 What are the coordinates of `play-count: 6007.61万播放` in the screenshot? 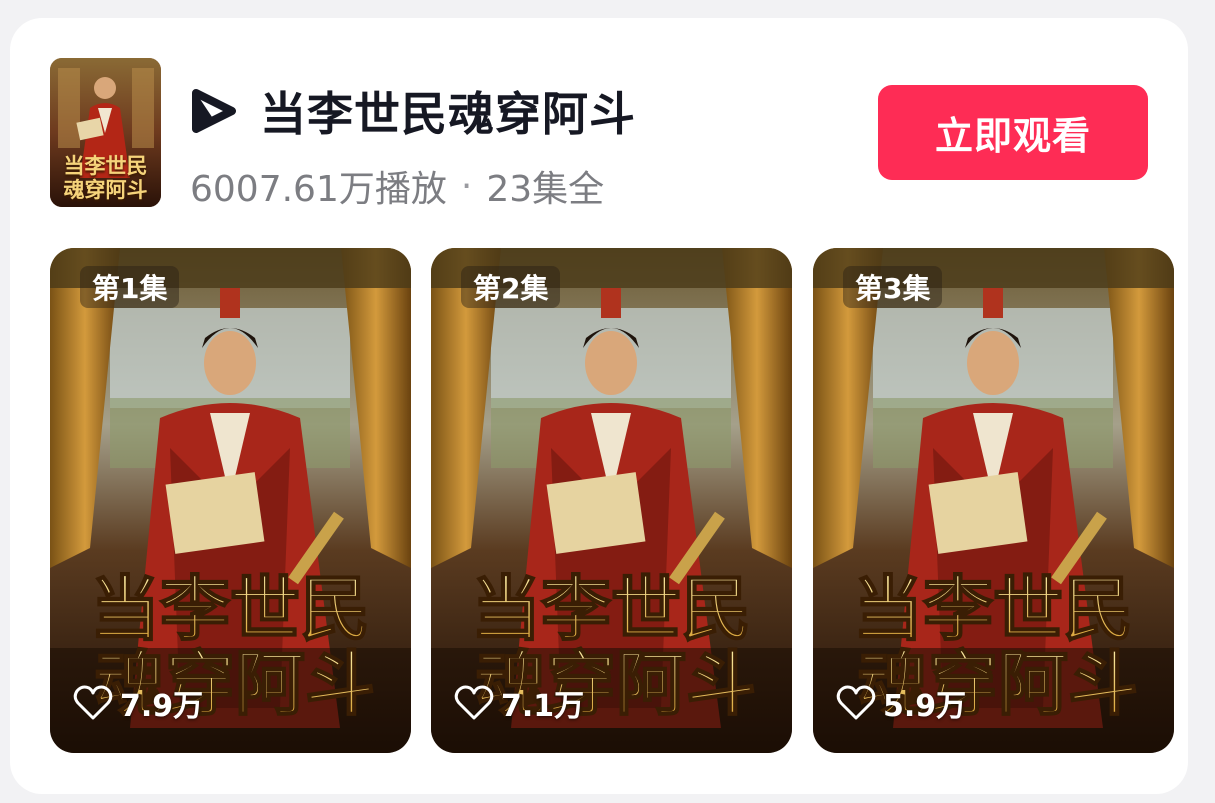 It's located at (318, 189).